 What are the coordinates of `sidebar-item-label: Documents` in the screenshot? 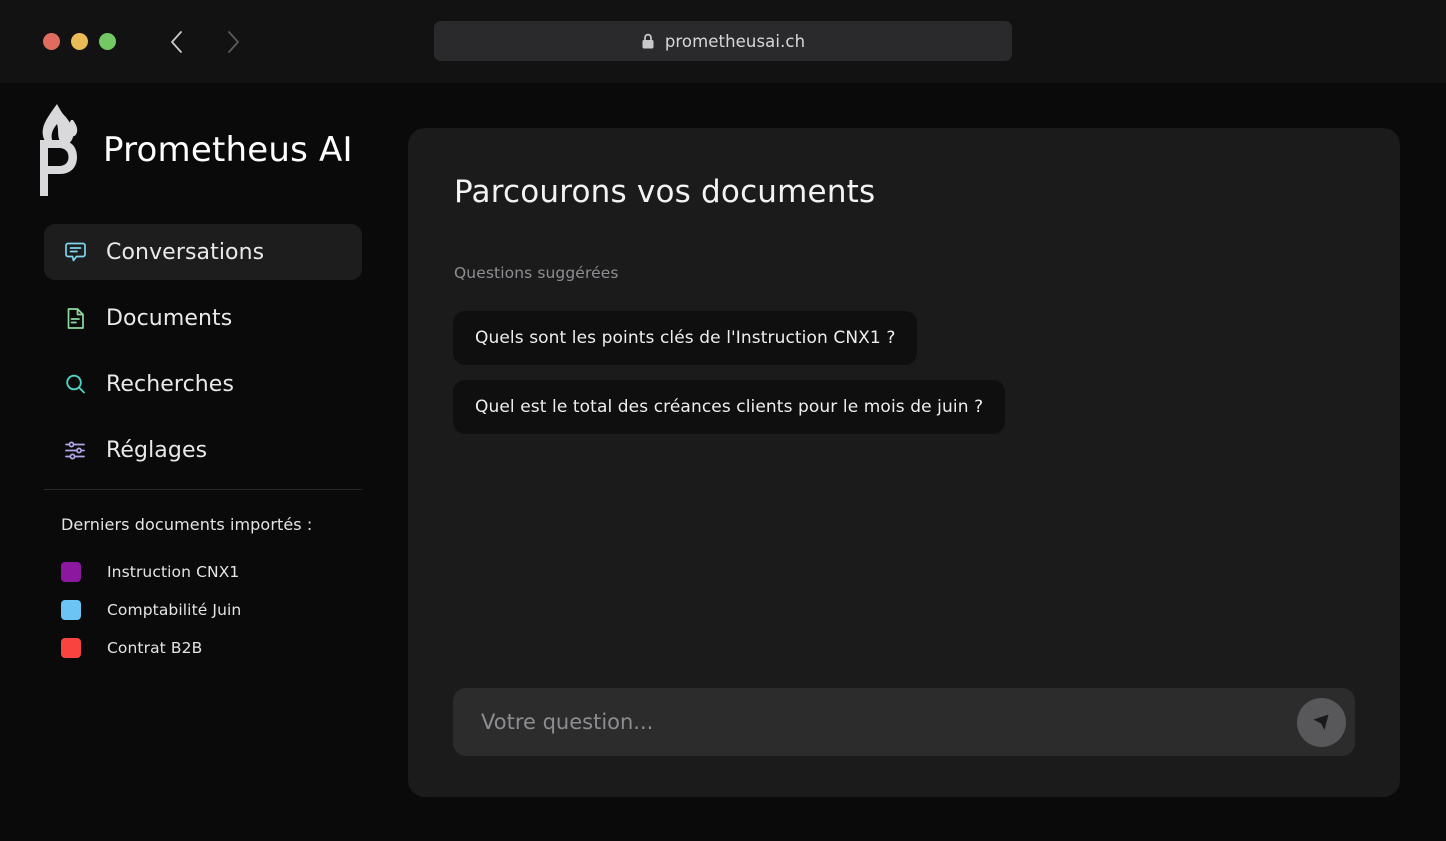 It's located at (169, 318).